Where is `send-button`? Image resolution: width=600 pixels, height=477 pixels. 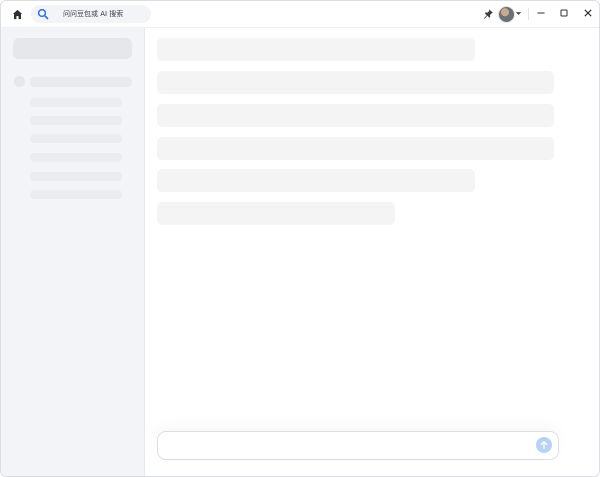 send-button is located at coordinates (544, 445).